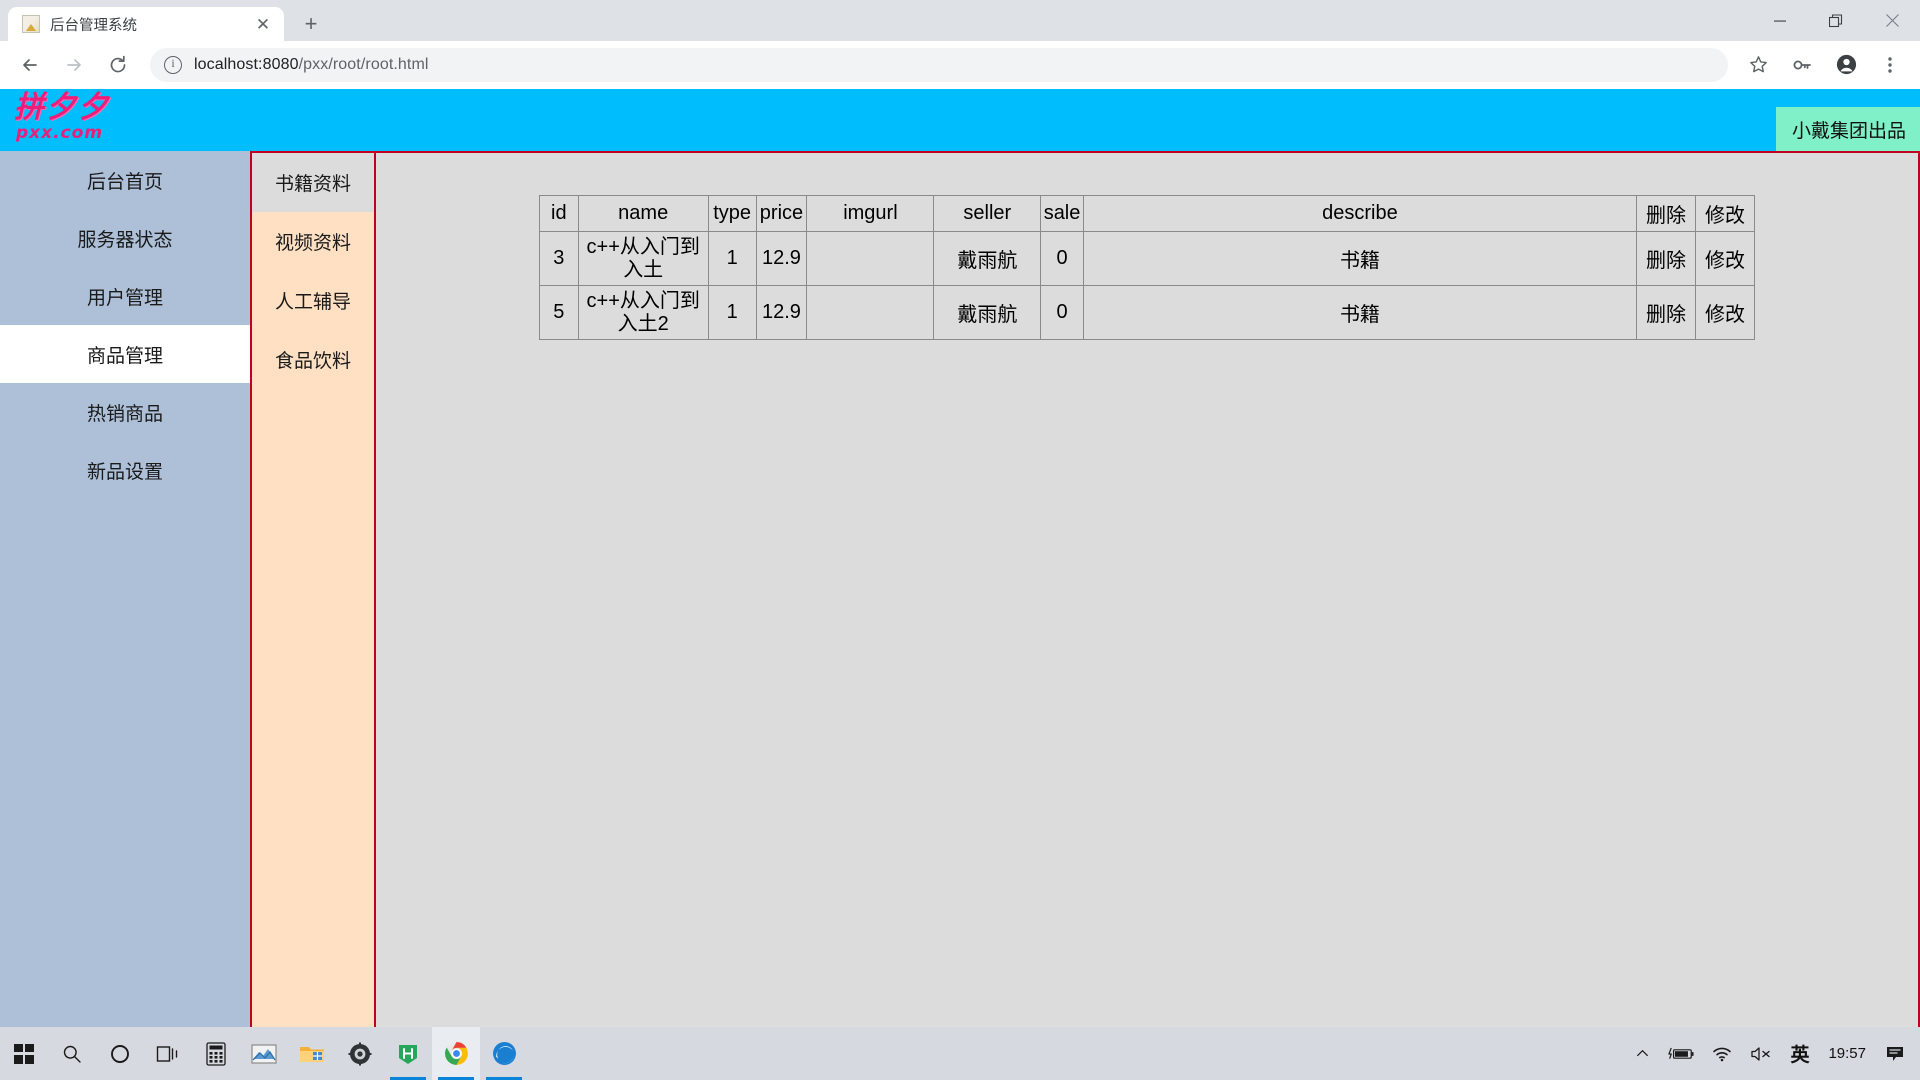  What do you see at coordinates (1062, 213) in the screenshot?
I see `column-header-sale: sale` at bounding box center [1062, 213].